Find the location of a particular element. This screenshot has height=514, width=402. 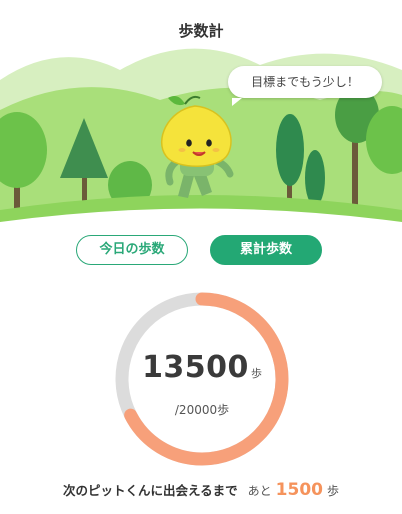

step-count: 13500 歩 is located at coordinates (202, 367).